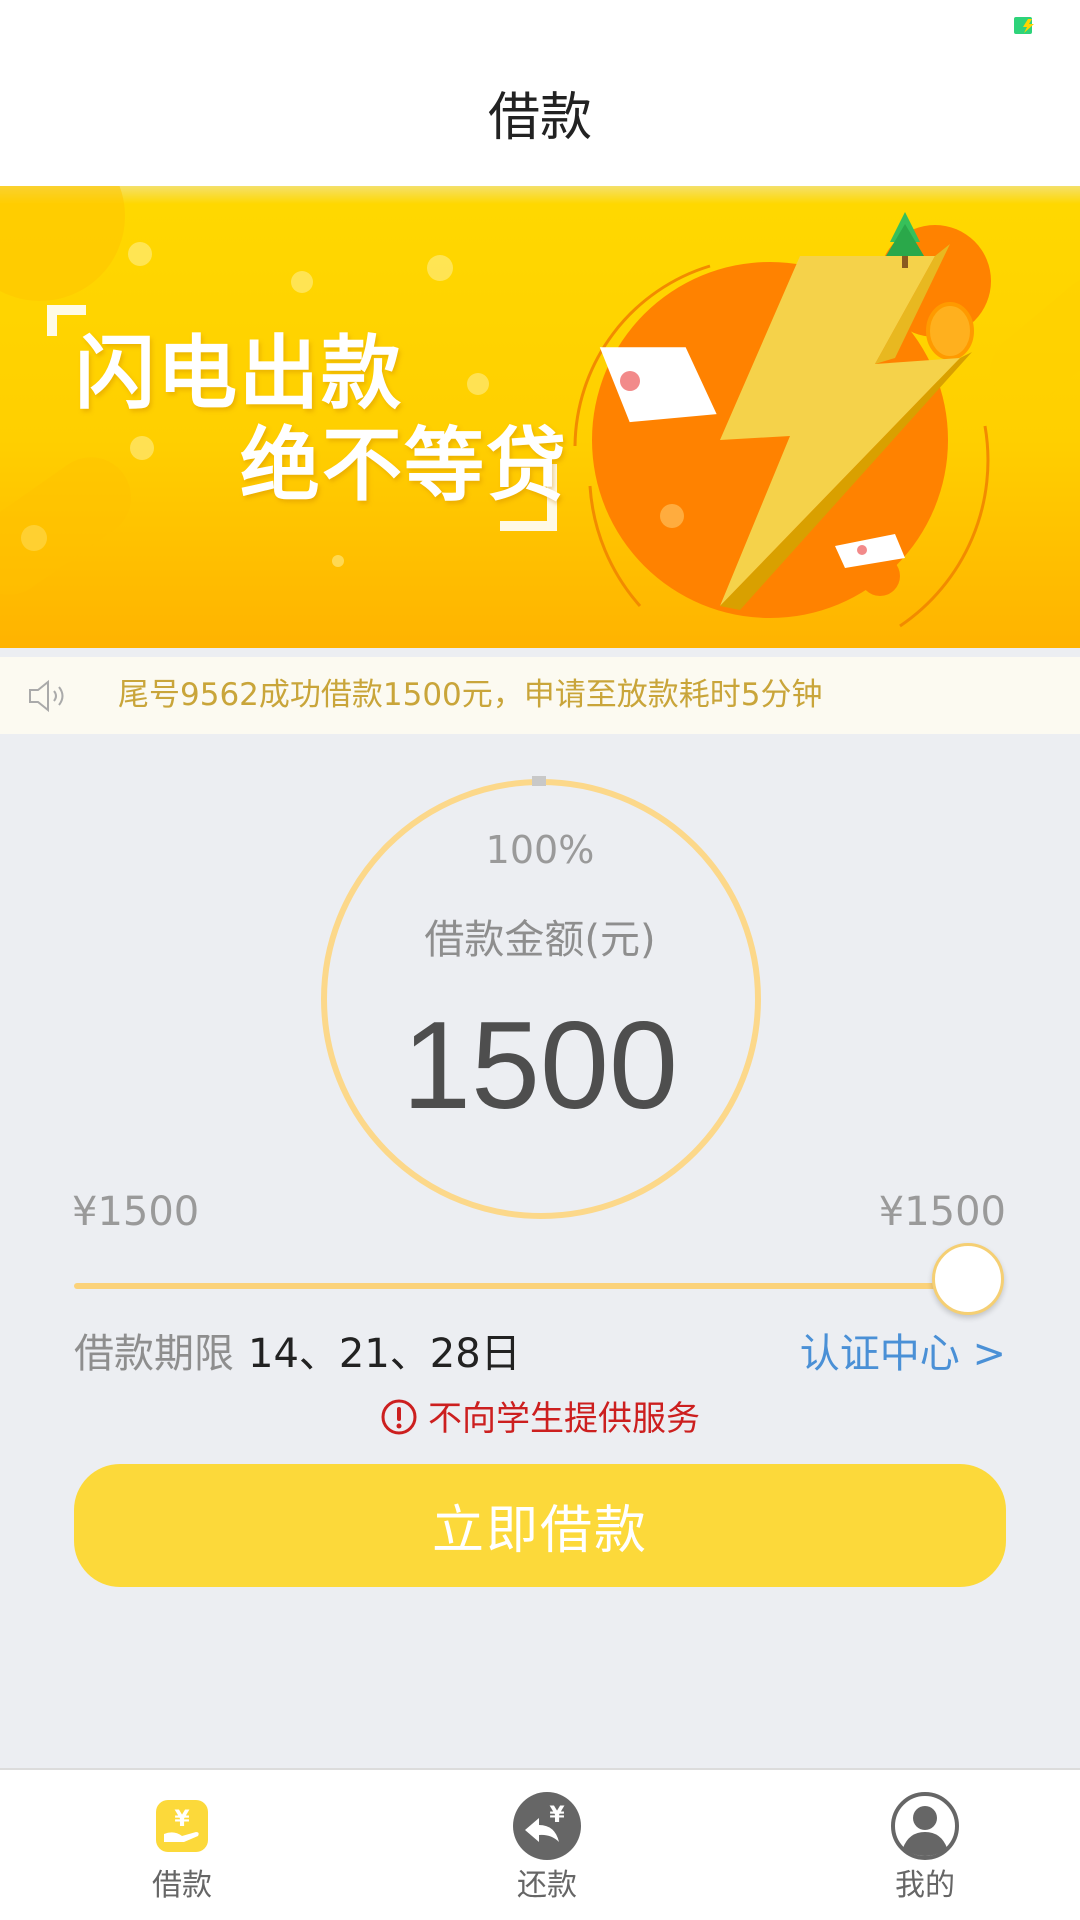 This screenshot has width=1080, height=1920. What do you see at coordinates (540, 26) in the screenshot?
I see `status-bar` at bounding box center [540, 26].